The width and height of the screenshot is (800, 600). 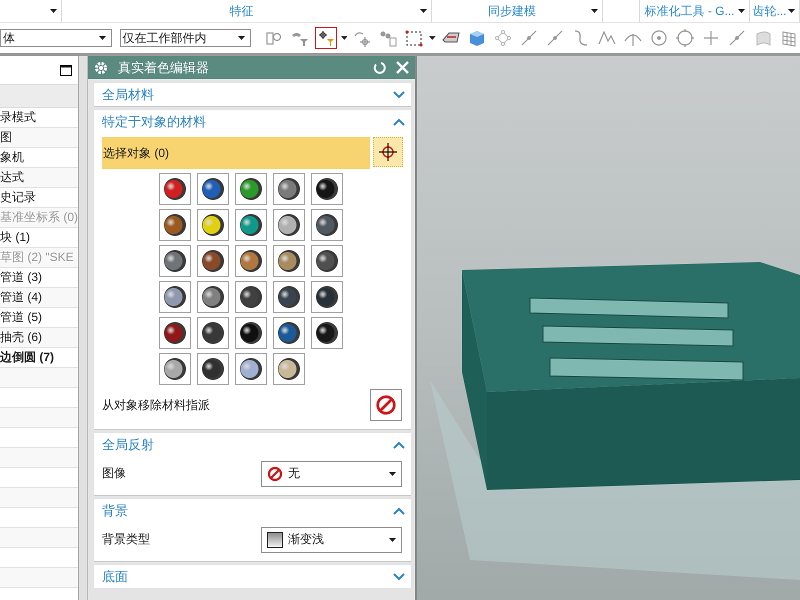 What do you see at coordinates (503, 38) in the screenshot?
I see `nodes-icon` at bounding box center [503, 38].